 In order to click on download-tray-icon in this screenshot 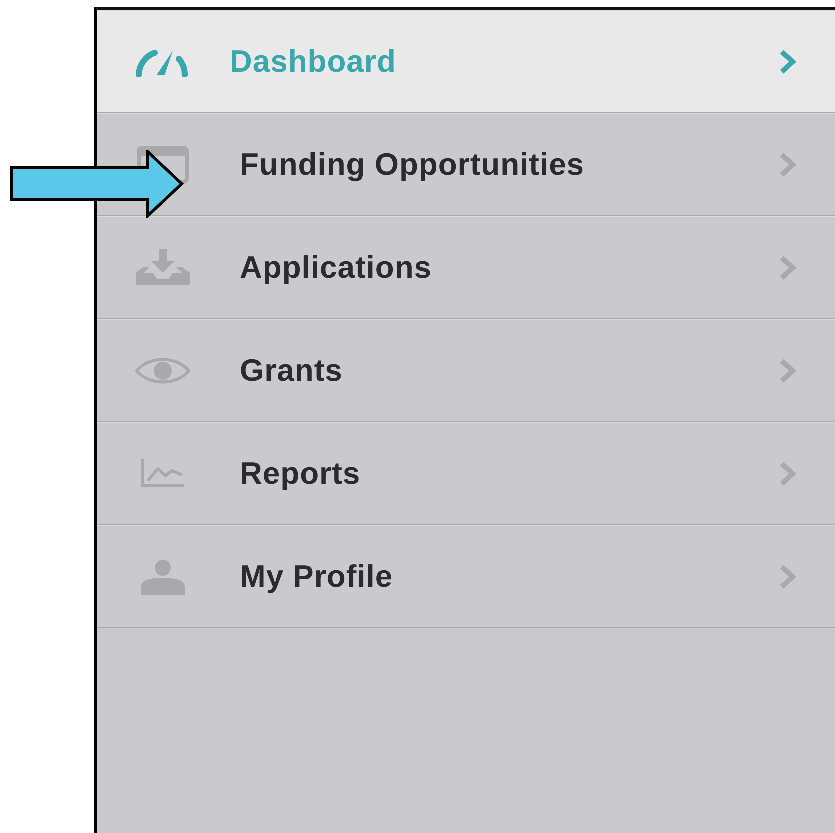, I will do `click(163, 267)`.